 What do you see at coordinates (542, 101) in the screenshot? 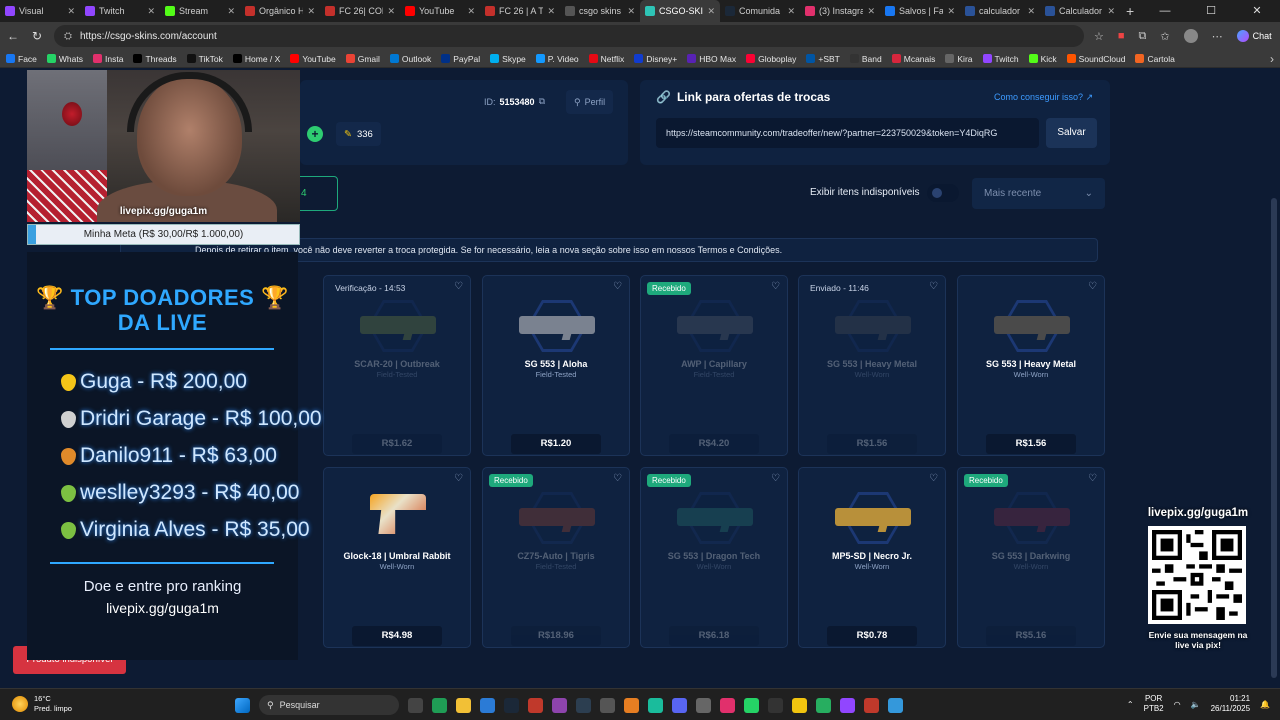
I see `copy-icon: ⧉` at bounding box center [542, 101].